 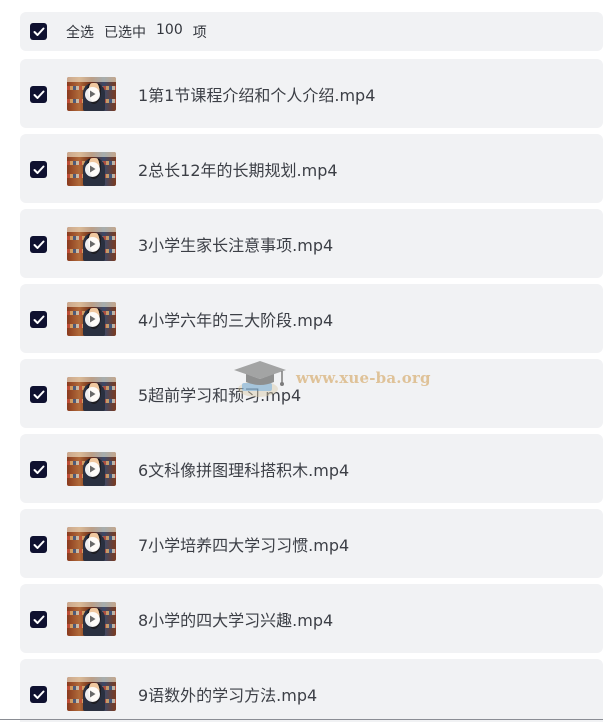 What do you see at coordinates (125, 32) in the screenshot?
I see `selected-prefix: 已选中` at bounding box center [125, 32].